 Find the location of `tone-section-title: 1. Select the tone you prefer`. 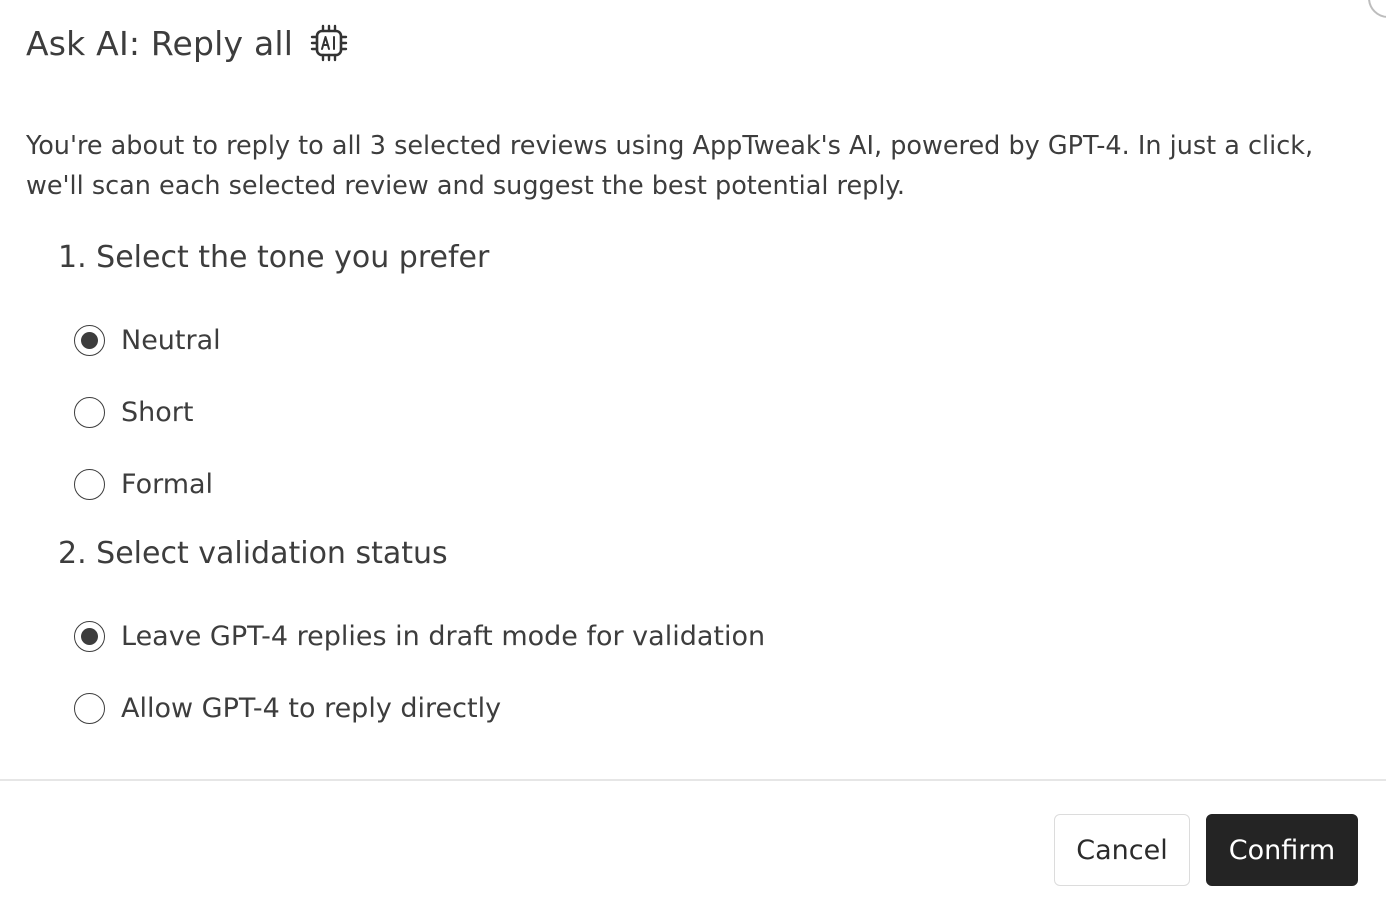

tone-section-title: 1. Select the tone you prefer is located at coordinates (274, 257).